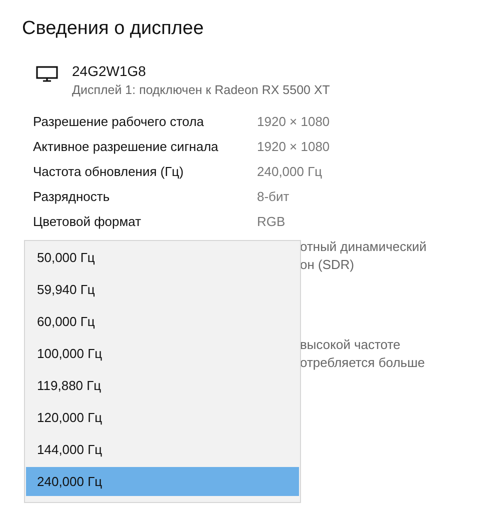 This screenshot has width=503, height=510. Describe the element at coordinates (290, 172) in the screenshot. I see `property-value: 240,000 Гц` at that location.